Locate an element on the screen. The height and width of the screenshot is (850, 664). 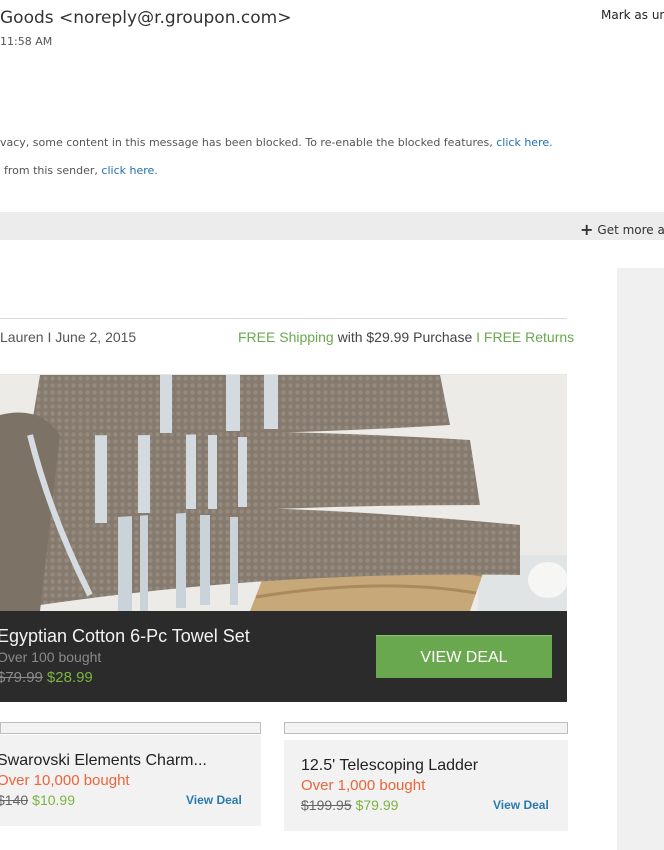
shipping-separator: I is located at coordinates (478, 337).